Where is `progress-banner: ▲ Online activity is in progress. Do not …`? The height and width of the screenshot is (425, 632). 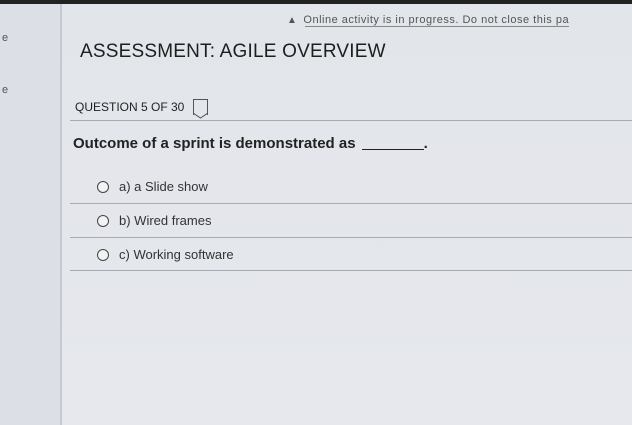
progress-banner: ▲ Online activity is in progress. Do not … is located at coordinates (428, 20).